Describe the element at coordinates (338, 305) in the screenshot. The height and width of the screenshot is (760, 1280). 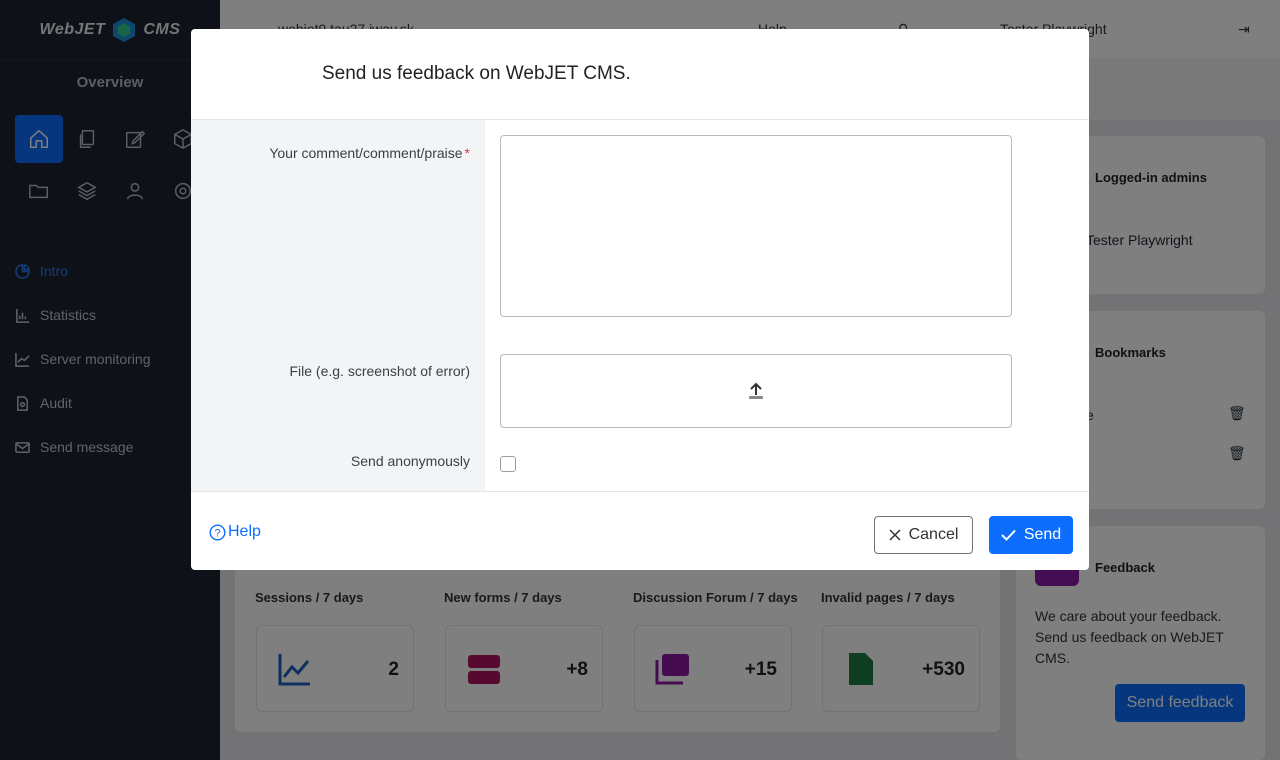
I see `label-column` at that location.